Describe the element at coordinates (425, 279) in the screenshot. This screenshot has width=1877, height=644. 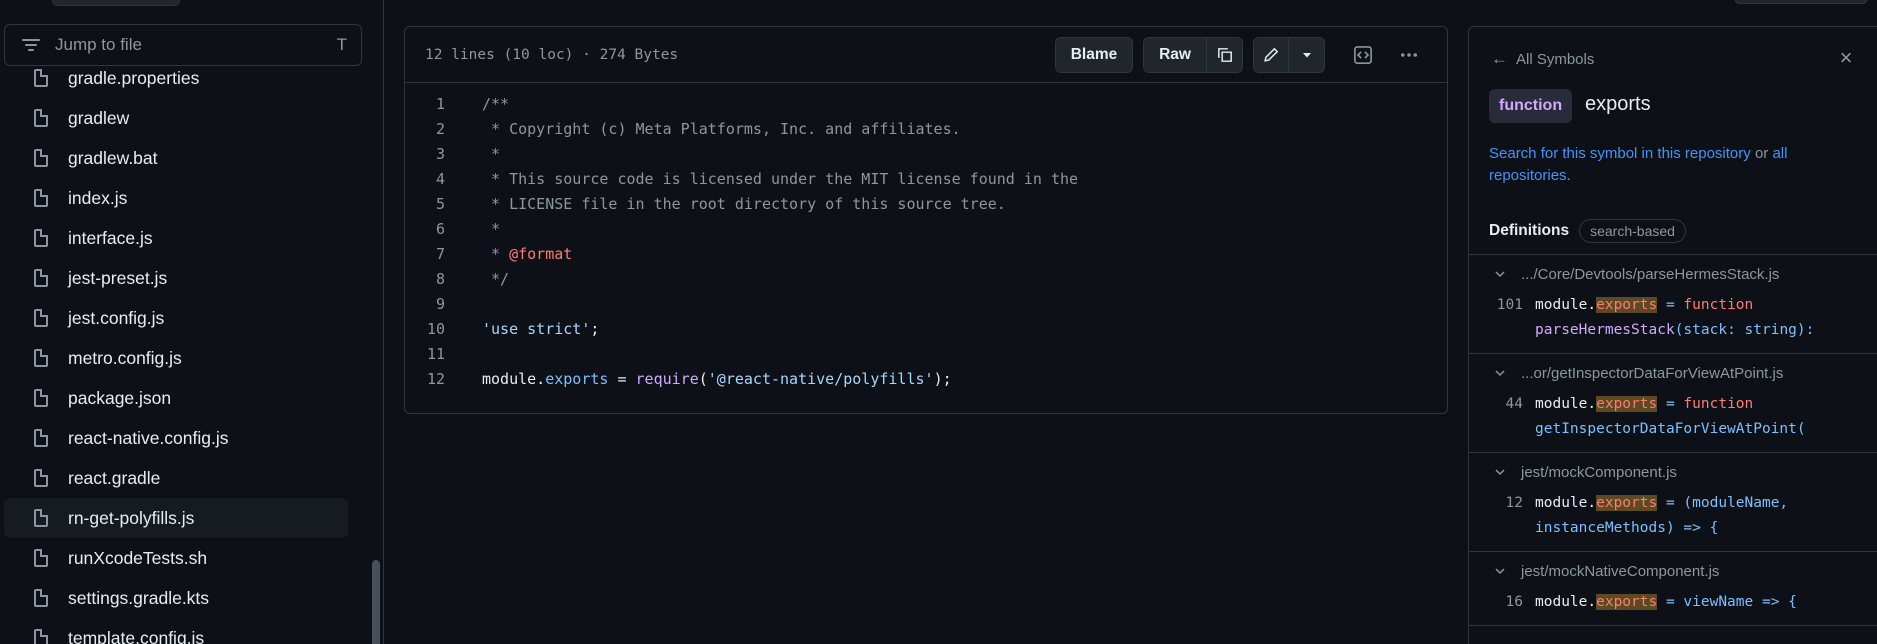
I see `line-number: 8` at that location.